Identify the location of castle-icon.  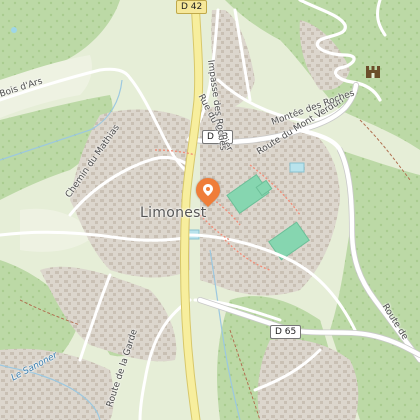
(373, 72).